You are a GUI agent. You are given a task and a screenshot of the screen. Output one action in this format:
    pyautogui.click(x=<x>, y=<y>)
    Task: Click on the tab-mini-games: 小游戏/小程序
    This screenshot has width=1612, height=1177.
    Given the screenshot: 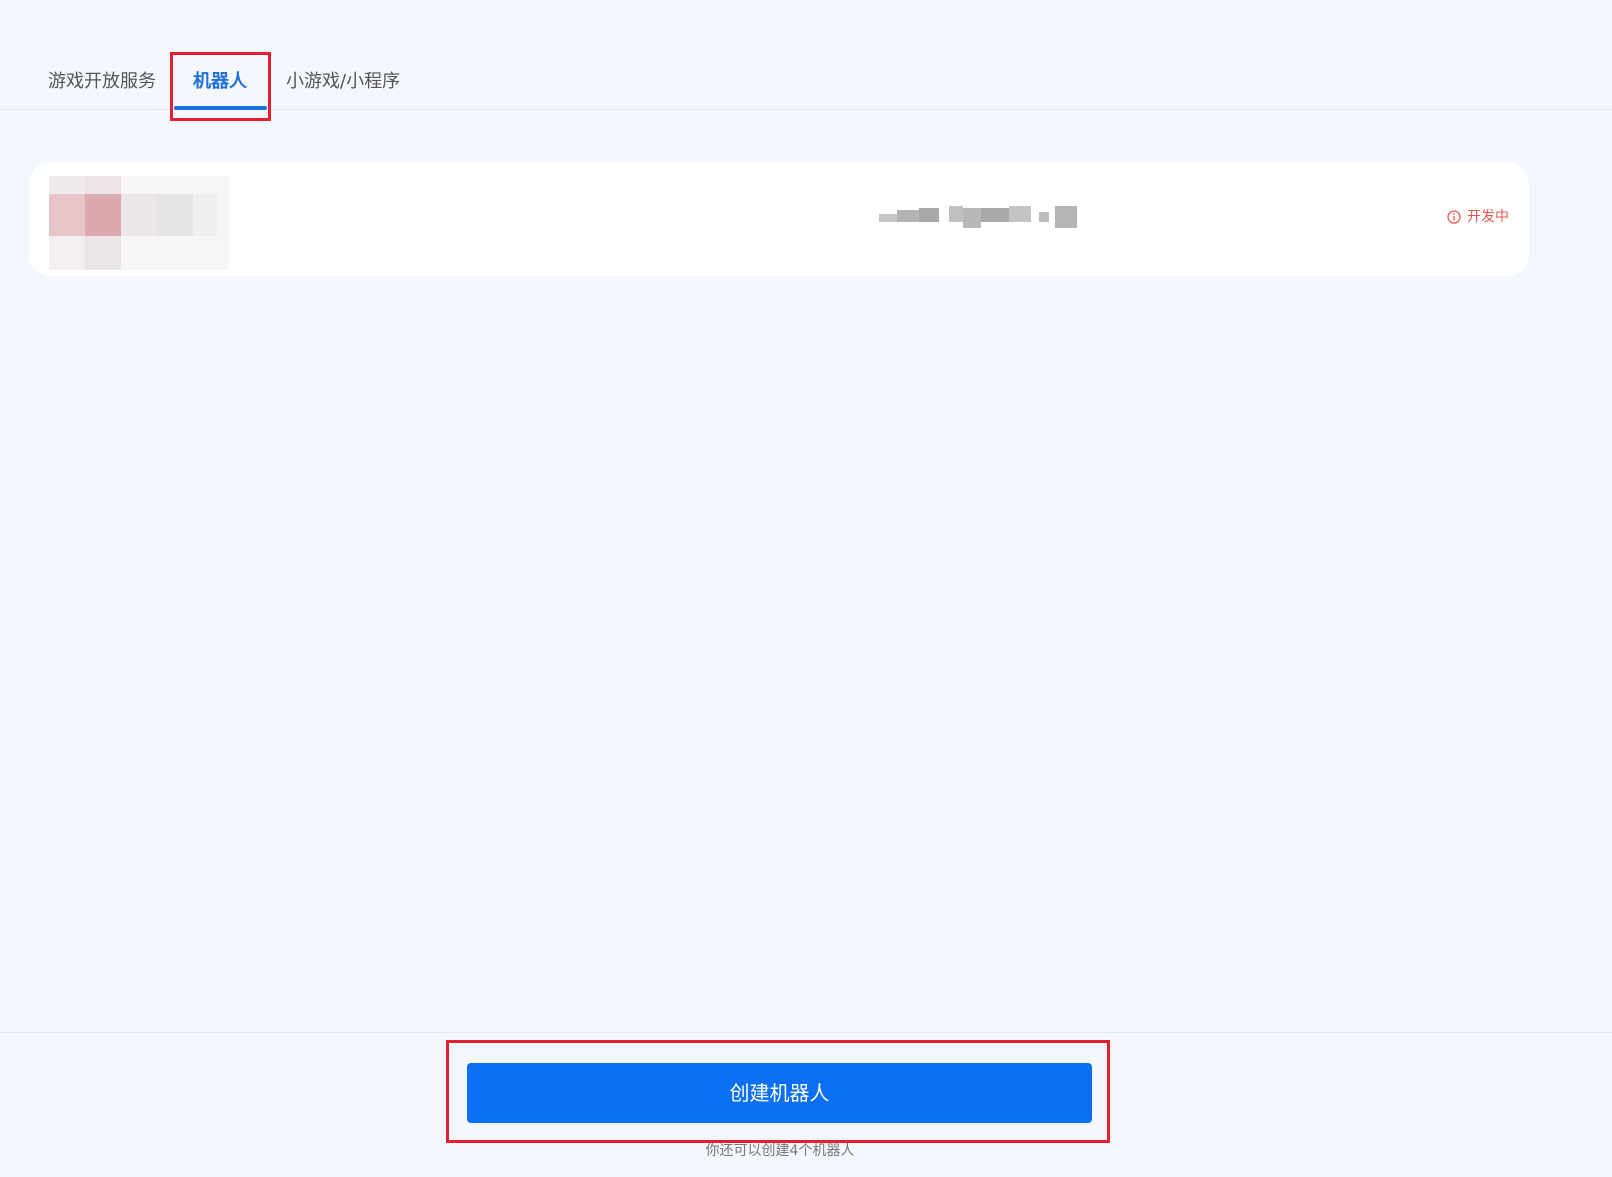 What is the action you would take?
    pyautogui.click(x=343, y=82)
    